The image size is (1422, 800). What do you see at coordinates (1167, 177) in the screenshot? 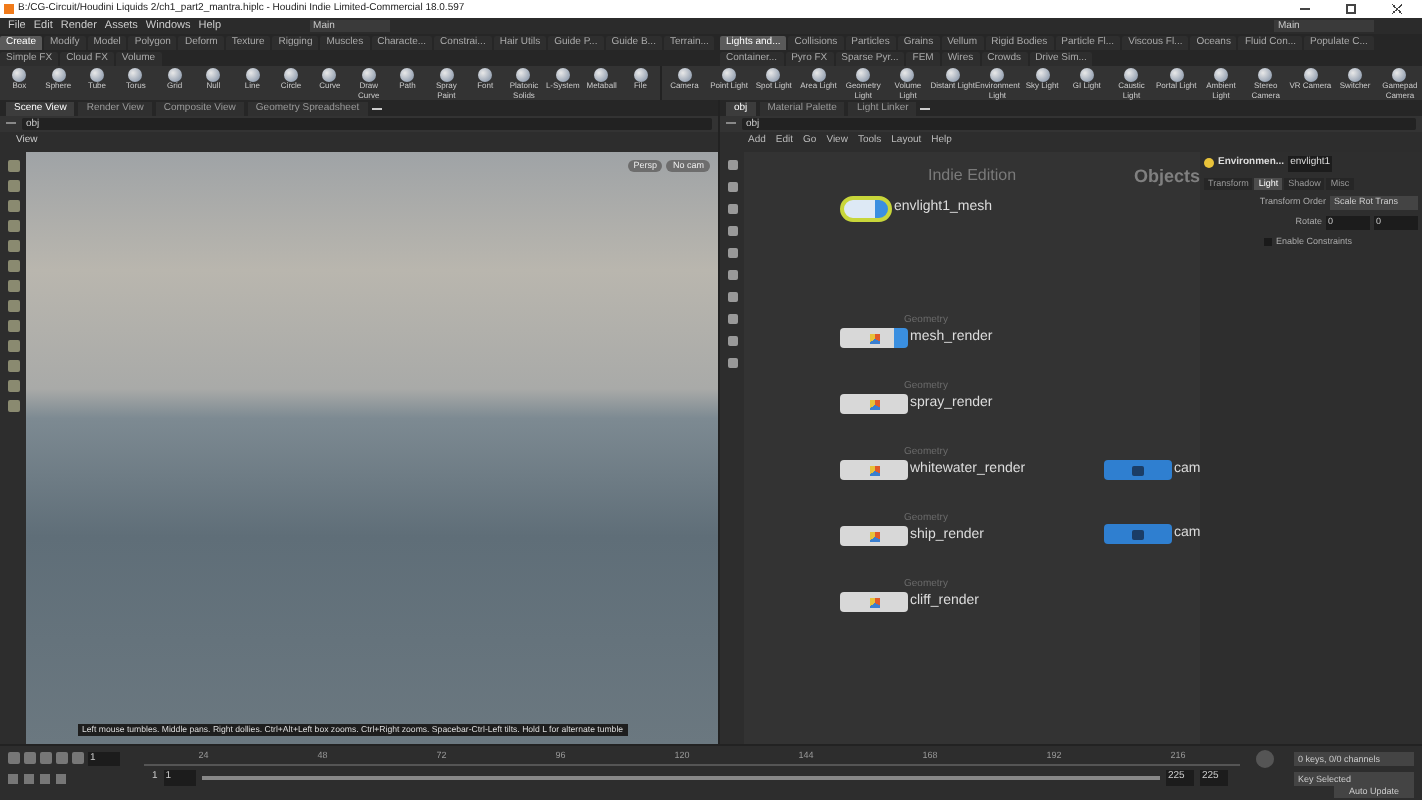
I see `context-label: Objects` at bounding box center [1167, 177].